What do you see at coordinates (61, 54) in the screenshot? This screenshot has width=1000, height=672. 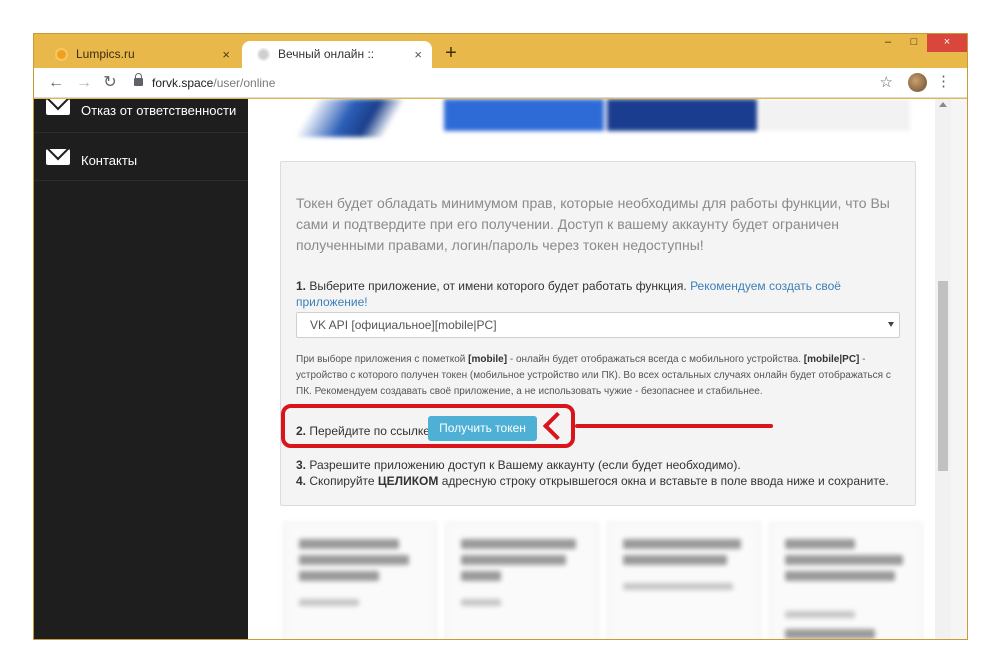 I see `lumpics-favicon-icon` at bounding box center [61, 54].